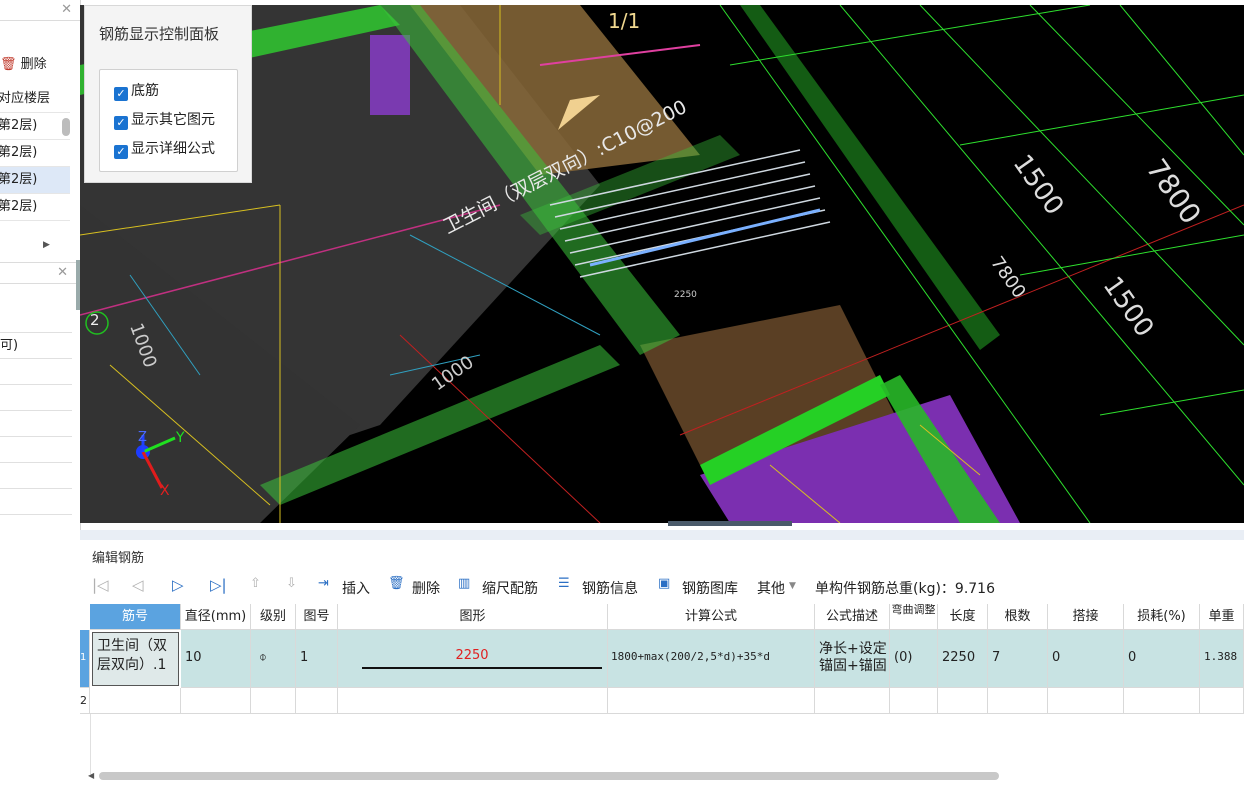 This screenshot has width=1244, height=786. Describe the element at coordinates (356, 588) in the screenshot. I see `insert-button: 插入` at that location.